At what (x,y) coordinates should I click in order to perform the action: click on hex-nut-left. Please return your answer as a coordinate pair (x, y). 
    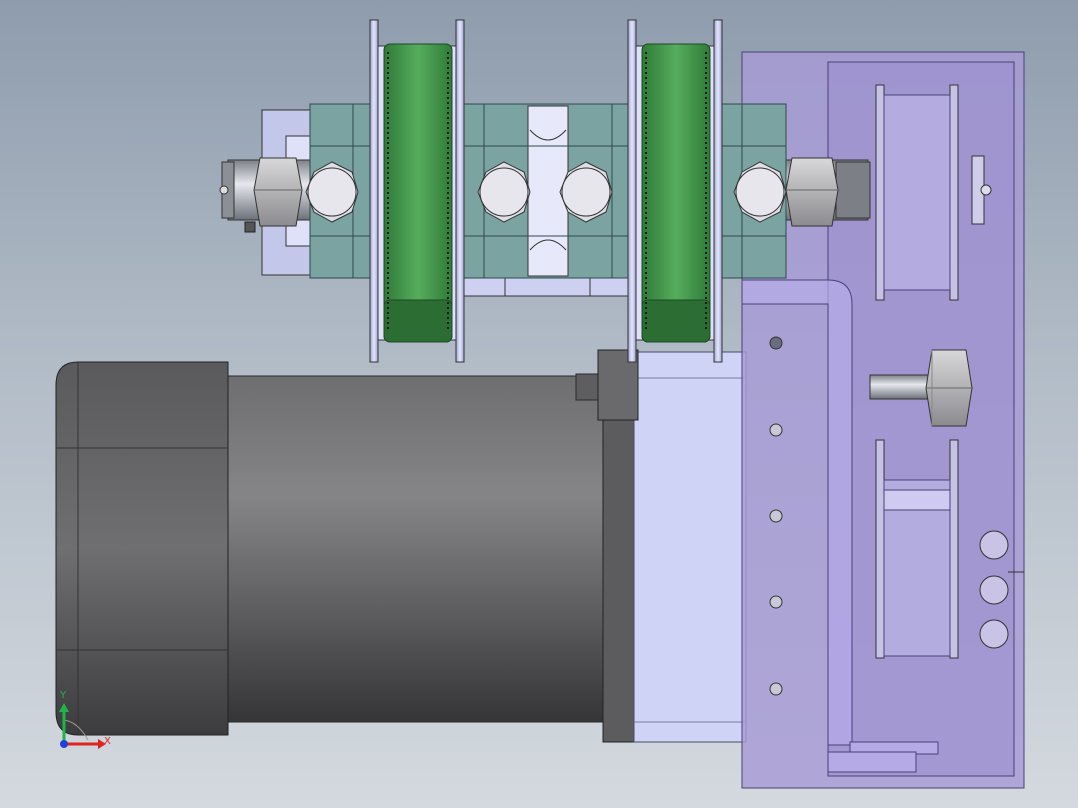
    Looking at the image, I should click on (278, 192).